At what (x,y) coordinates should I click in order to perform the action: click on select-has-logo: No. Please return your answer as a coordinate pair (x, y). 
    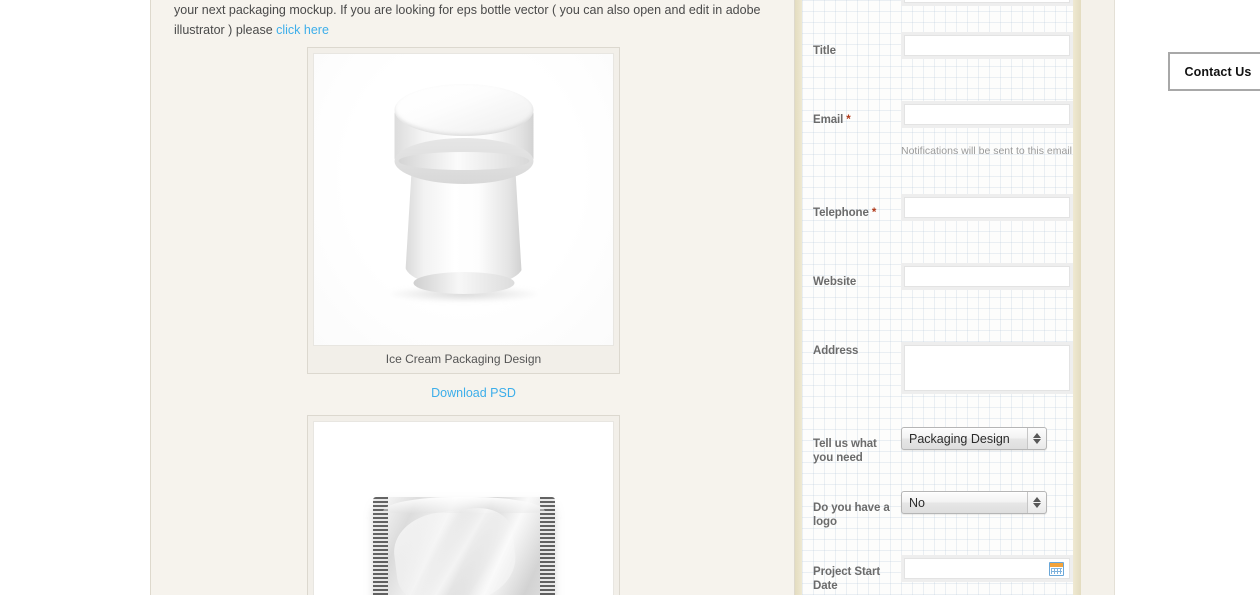
    Looking at the image, I should click on (974, 502).